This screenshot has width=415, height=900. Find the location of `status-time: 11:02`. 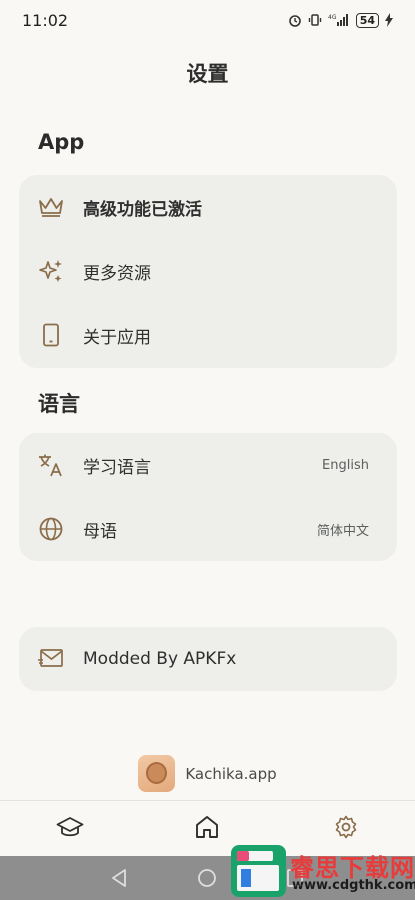

status-time: 11:02 is located at coordinates (45, 20).